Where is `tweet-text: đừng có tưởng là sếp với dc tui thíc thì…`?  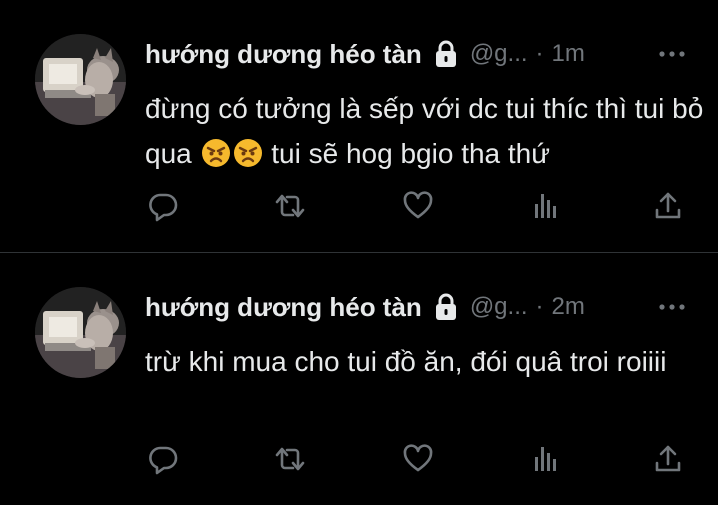
tweet-text: đừng có tưởng là sếp với dc tui thíc thì… is located at coordinates (425, 131).